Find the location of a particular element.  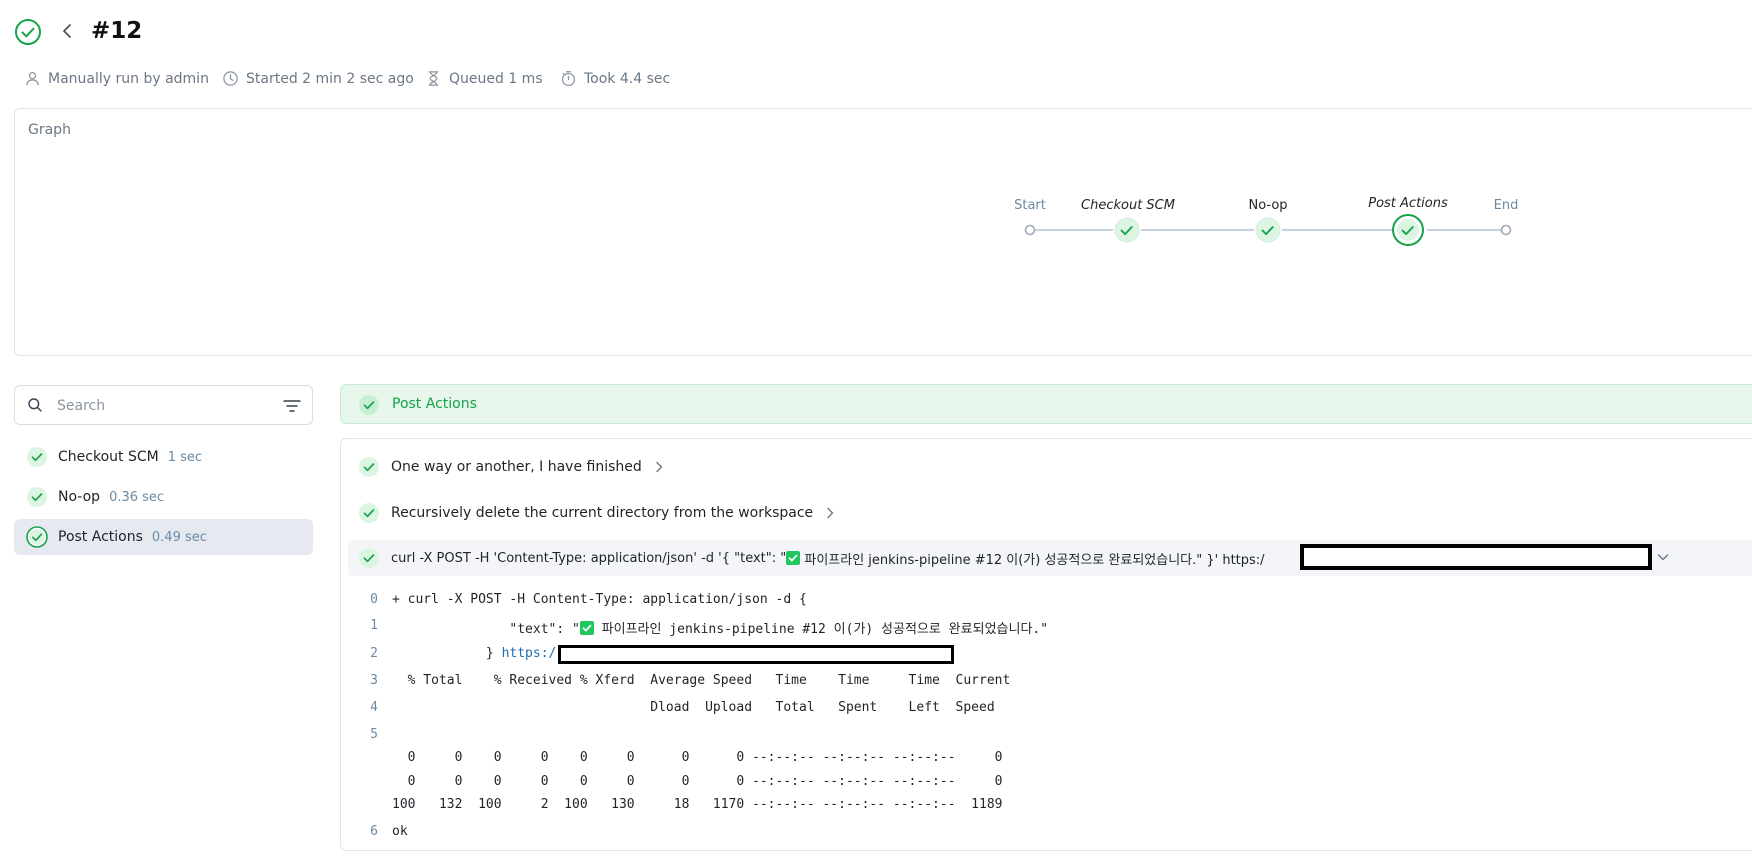

log-text: } is located at coordinates (447, 653).